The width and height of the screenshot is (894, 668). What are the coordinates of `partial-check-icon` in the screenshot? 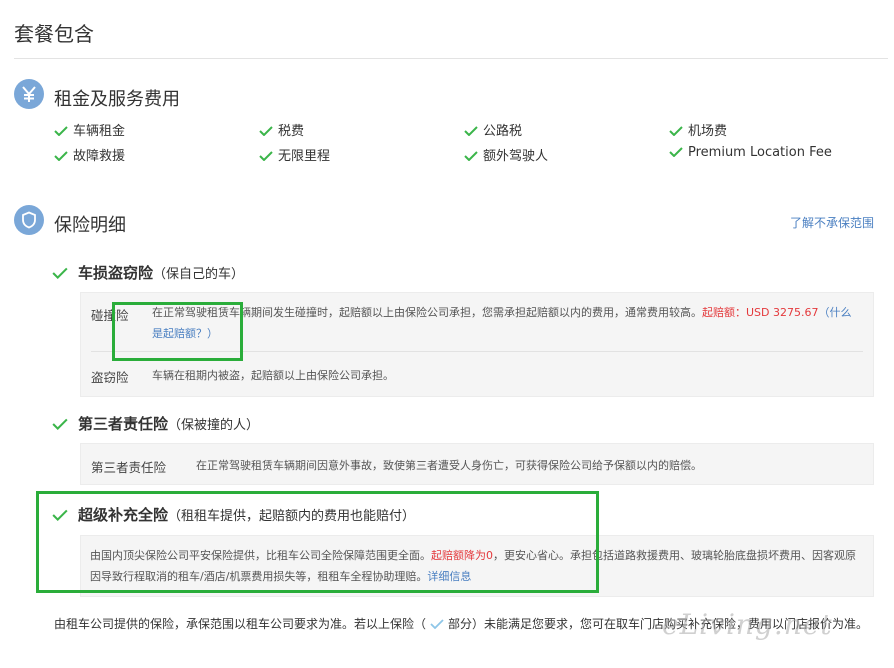 It's located at (437, 623).